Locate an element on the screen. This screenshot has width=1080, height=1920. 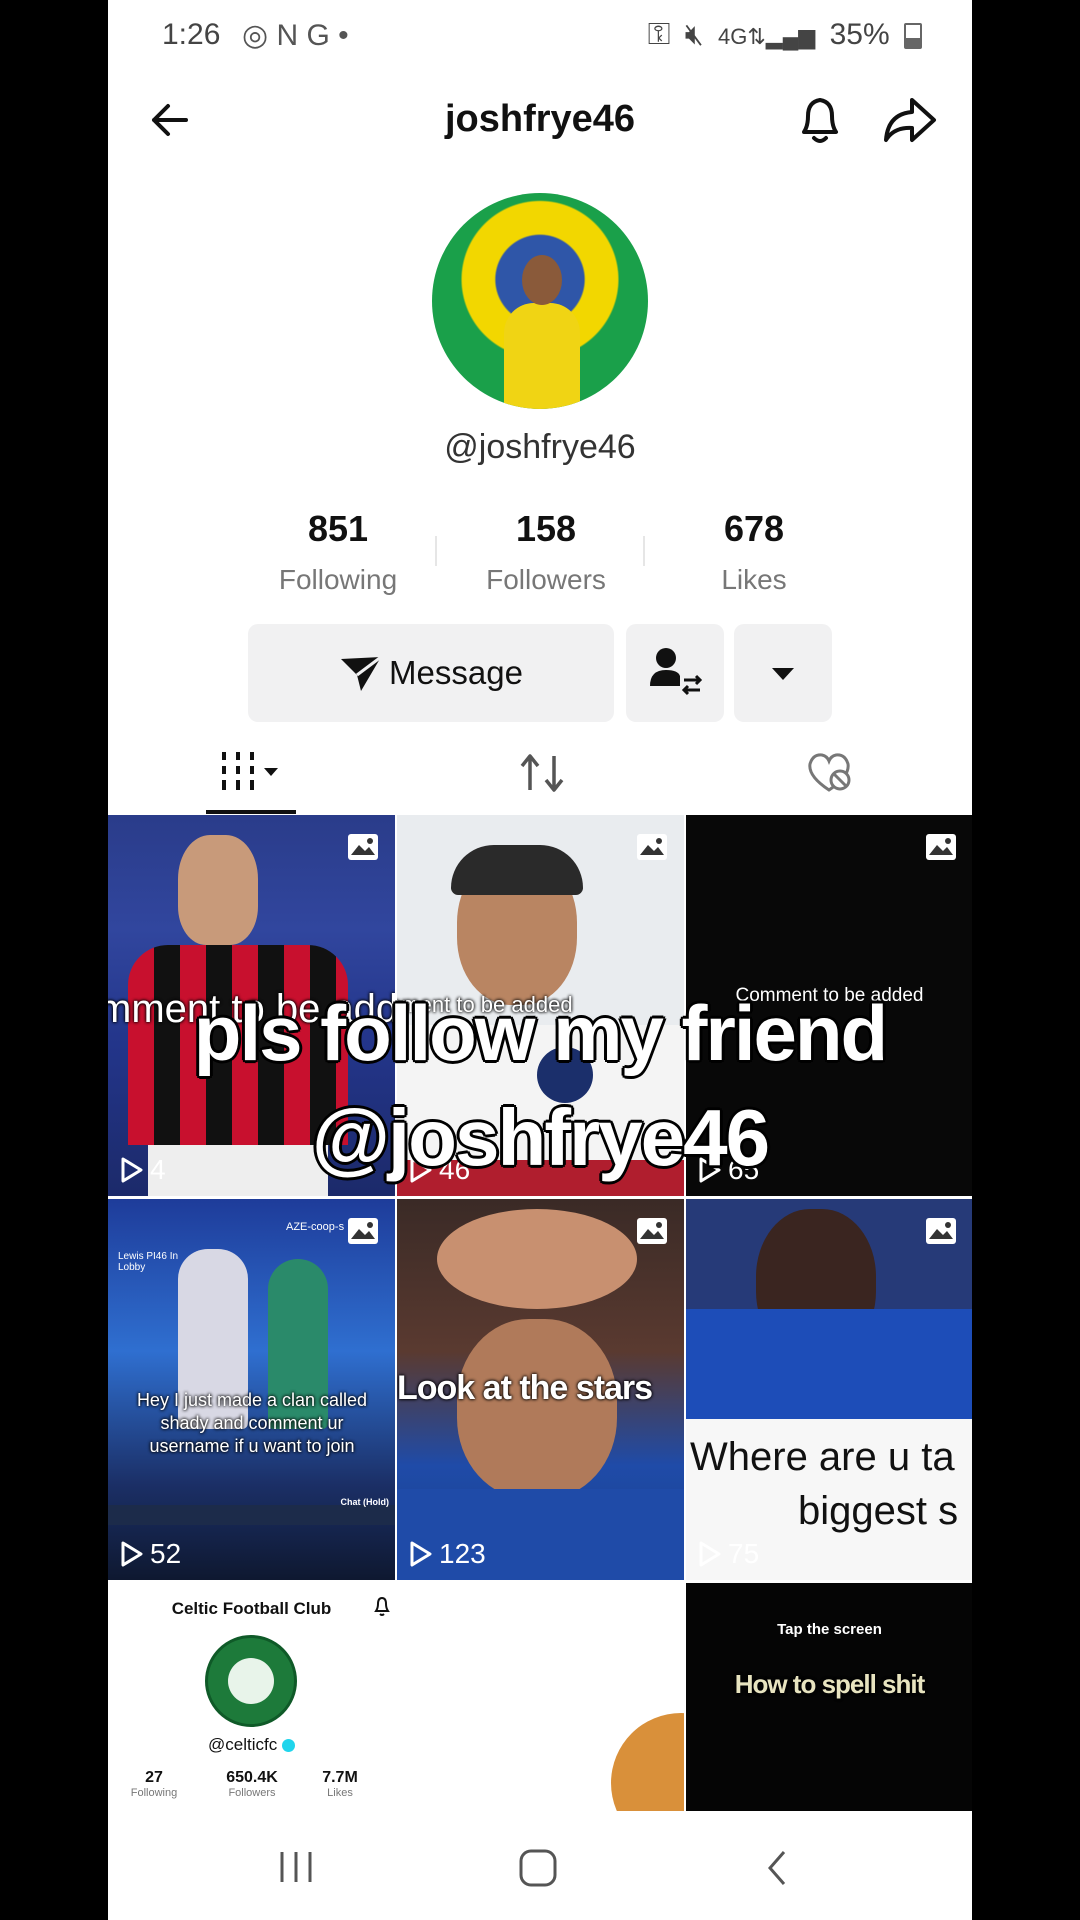
video-caption-line1: Where are u ta is located at coordinates (822, 1457).